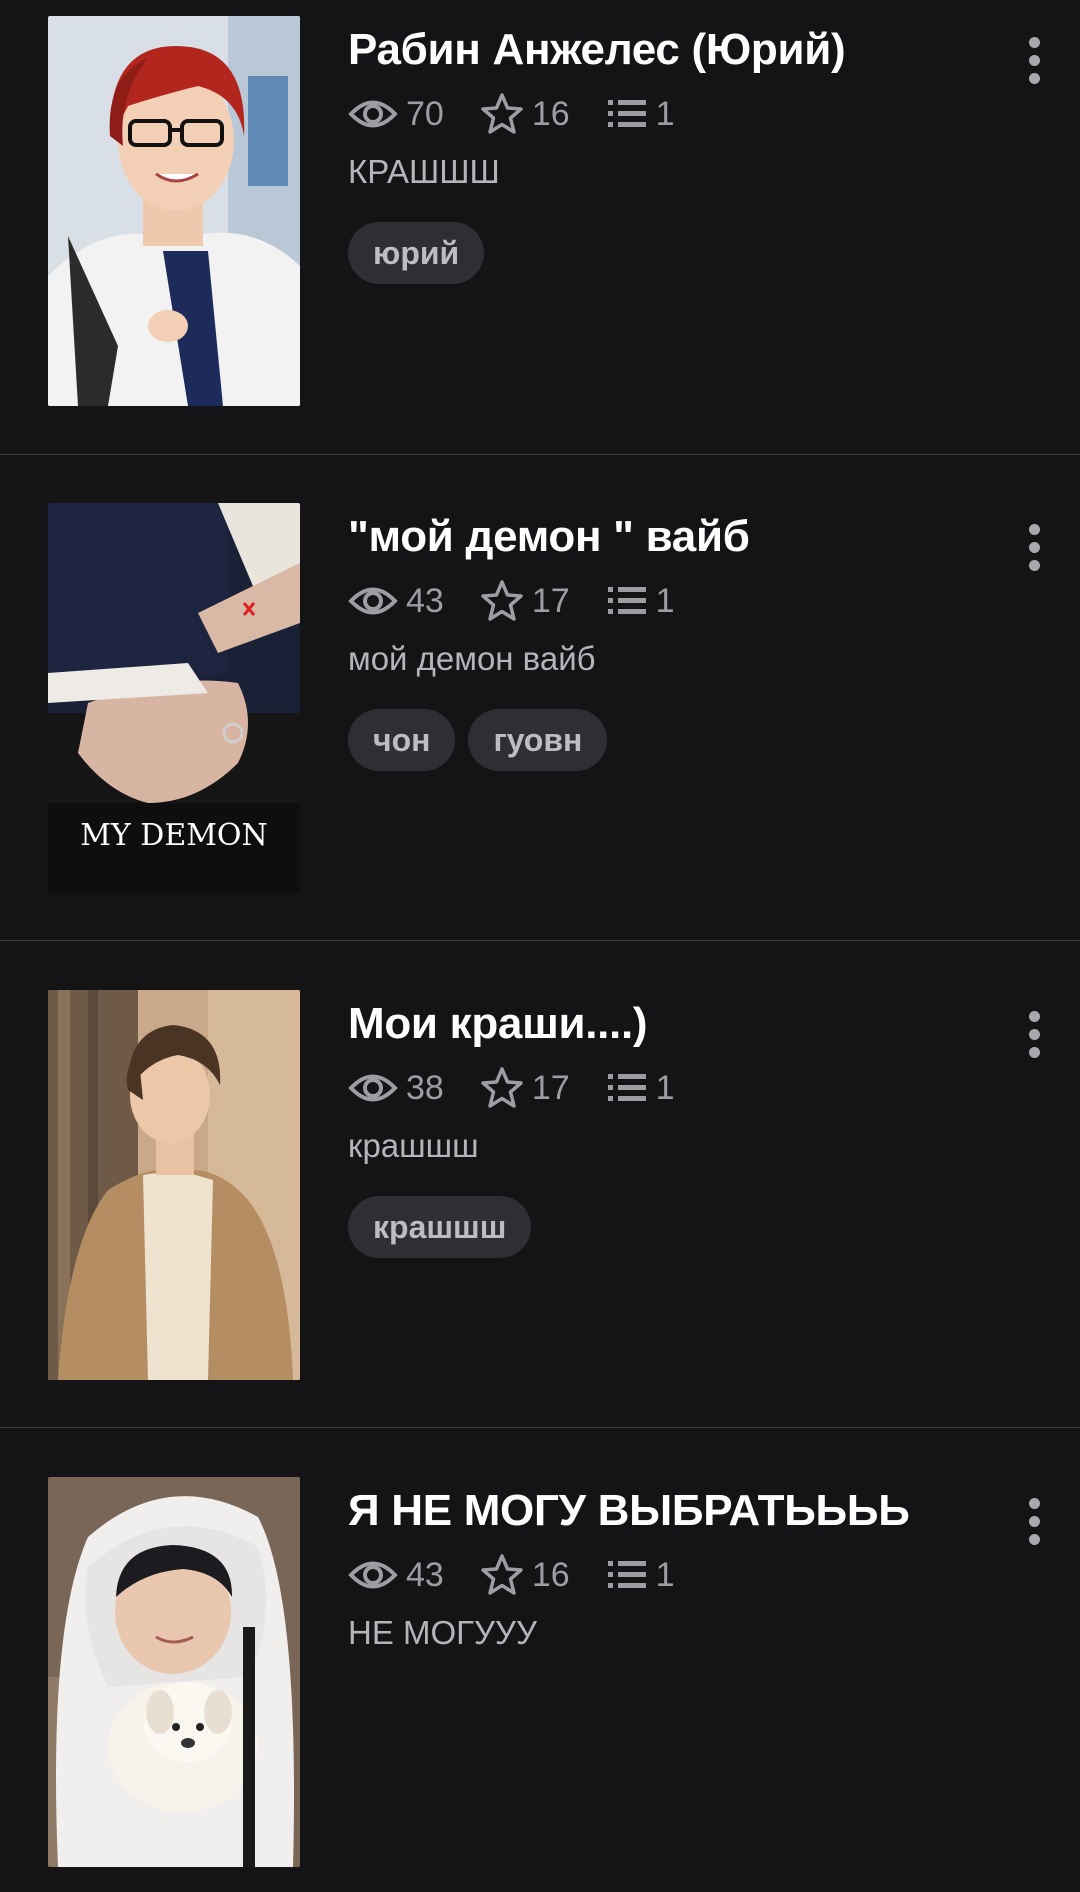 The image size is (1080, 1892). What do you see at coordinates (413, 1145) in the screenshot?
I see `story-description: крашшш` at bounding box center [413, 1145].